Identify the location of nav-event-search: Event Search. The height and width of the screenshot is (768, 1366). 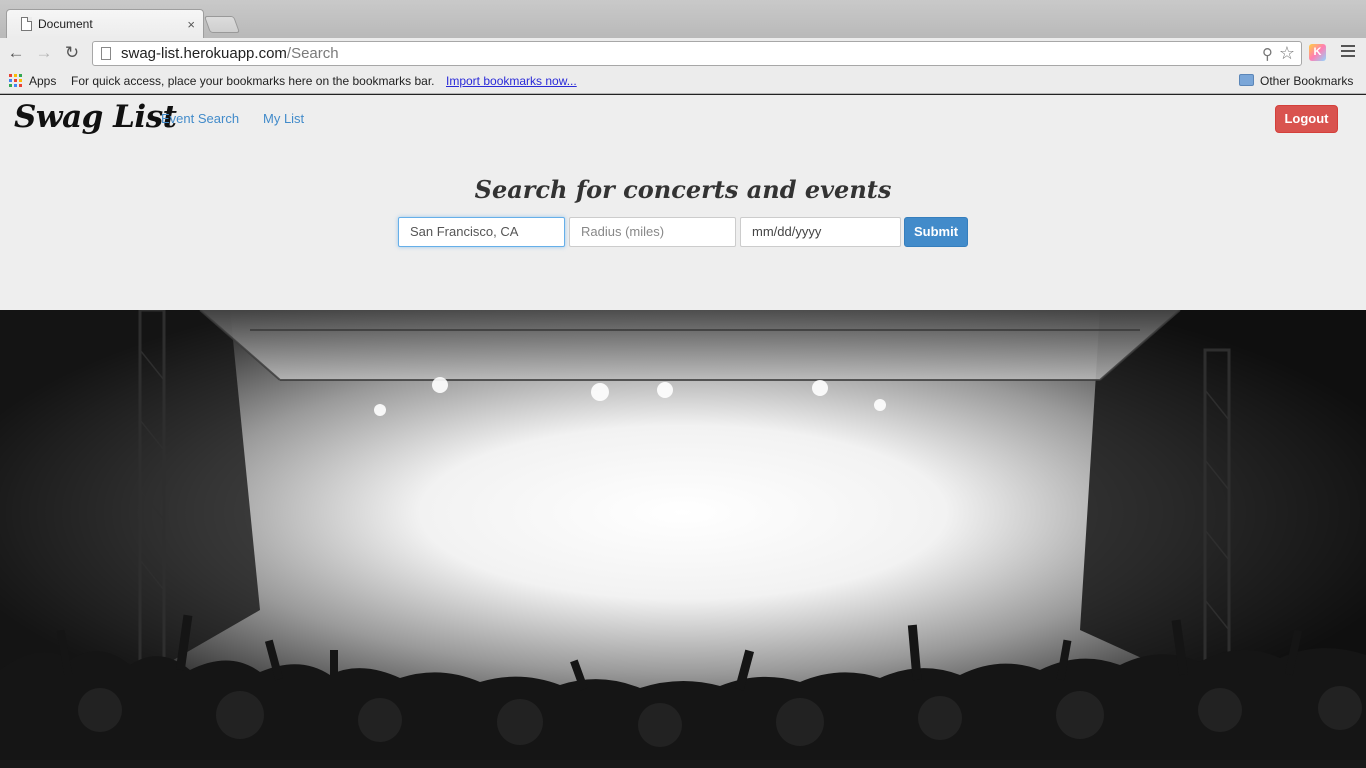
(200, 118).